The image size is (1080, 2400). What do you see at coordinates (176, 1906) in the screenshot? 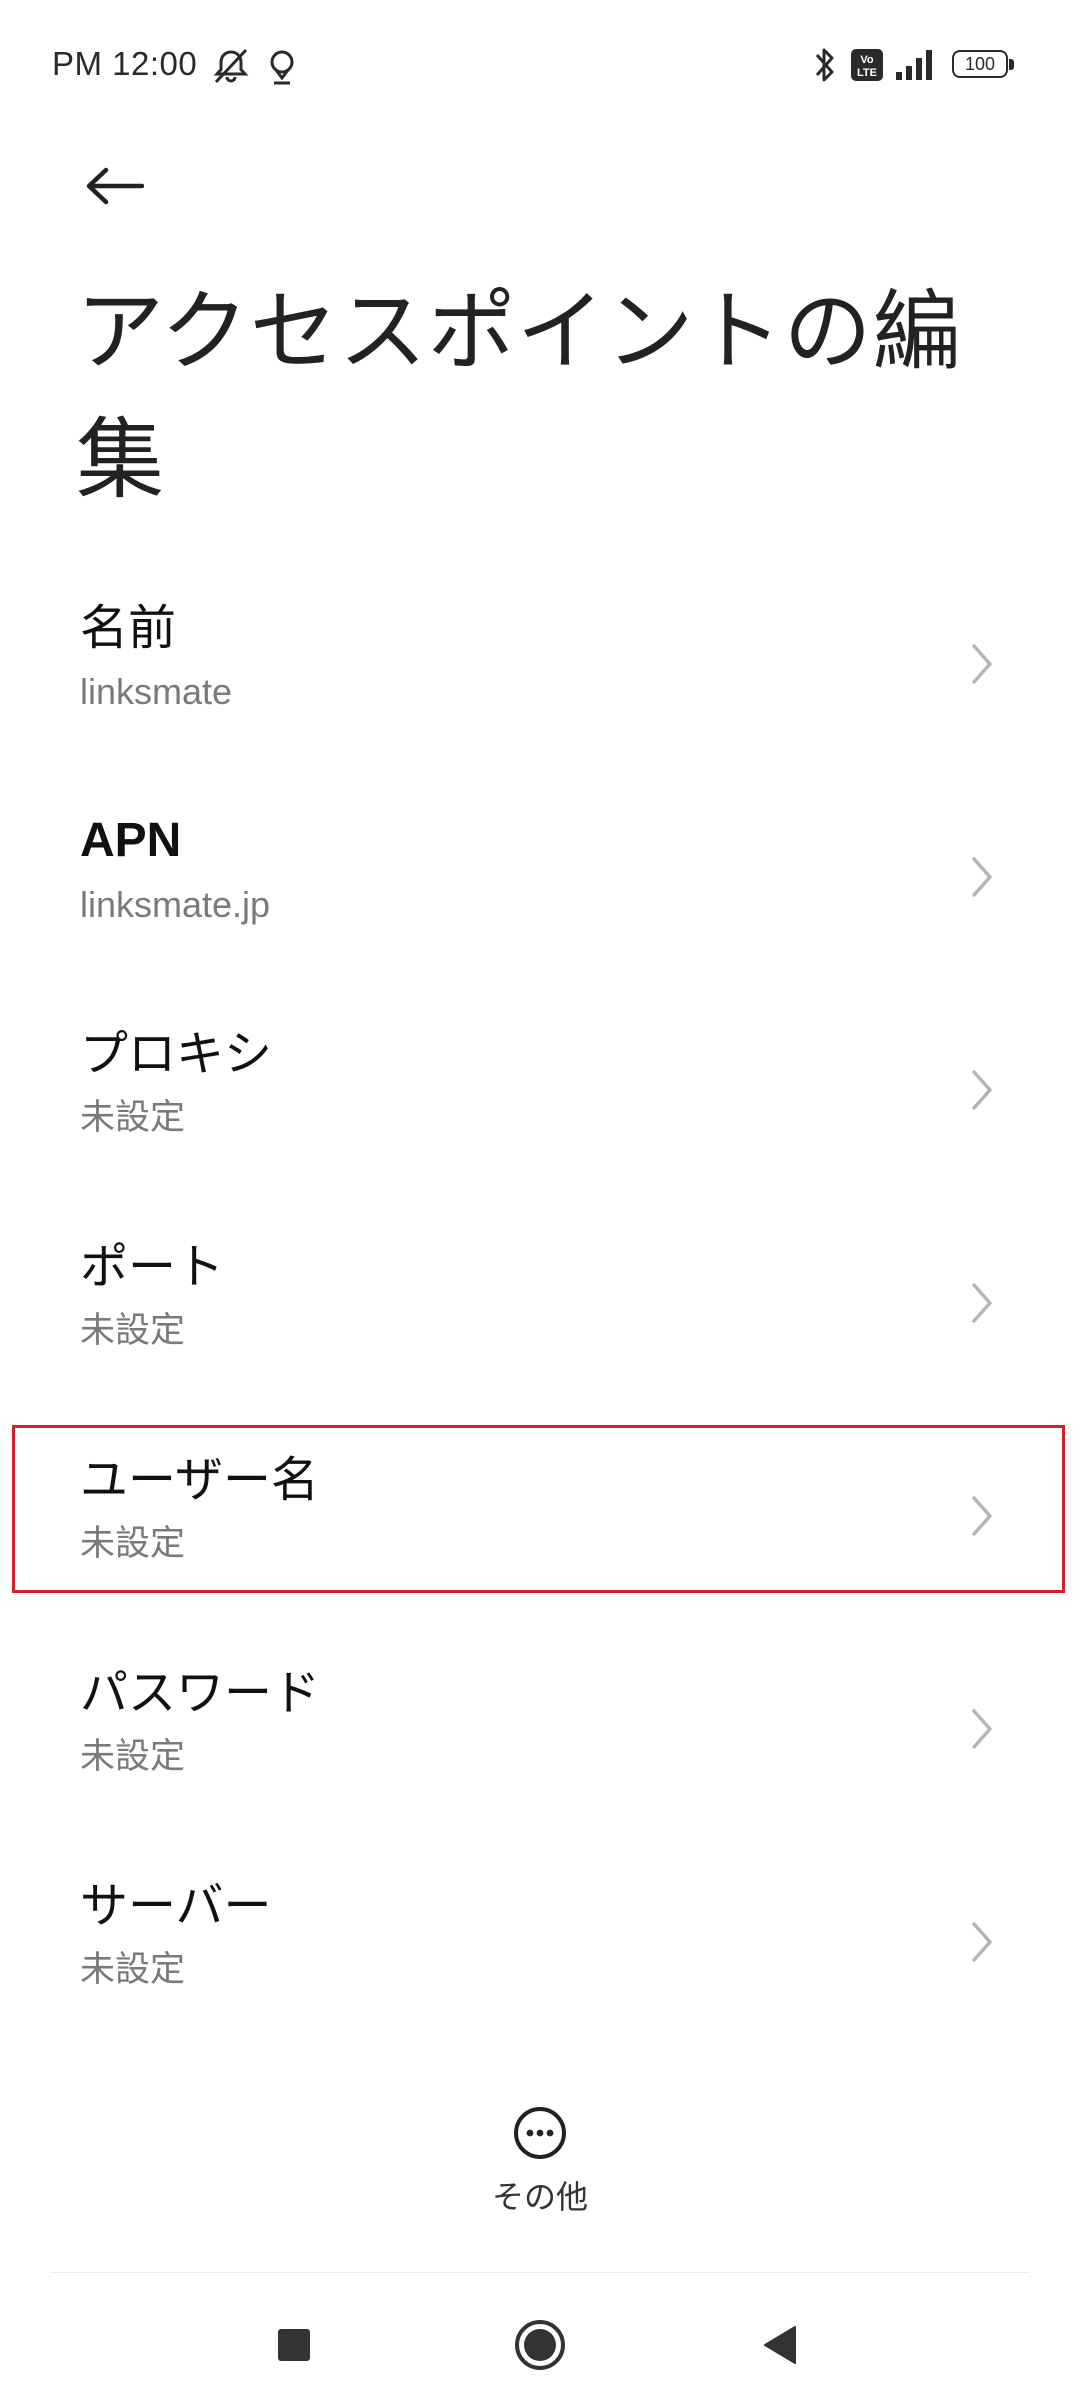
I see `item-title: サーバー` at bounding box center [176, 1906].